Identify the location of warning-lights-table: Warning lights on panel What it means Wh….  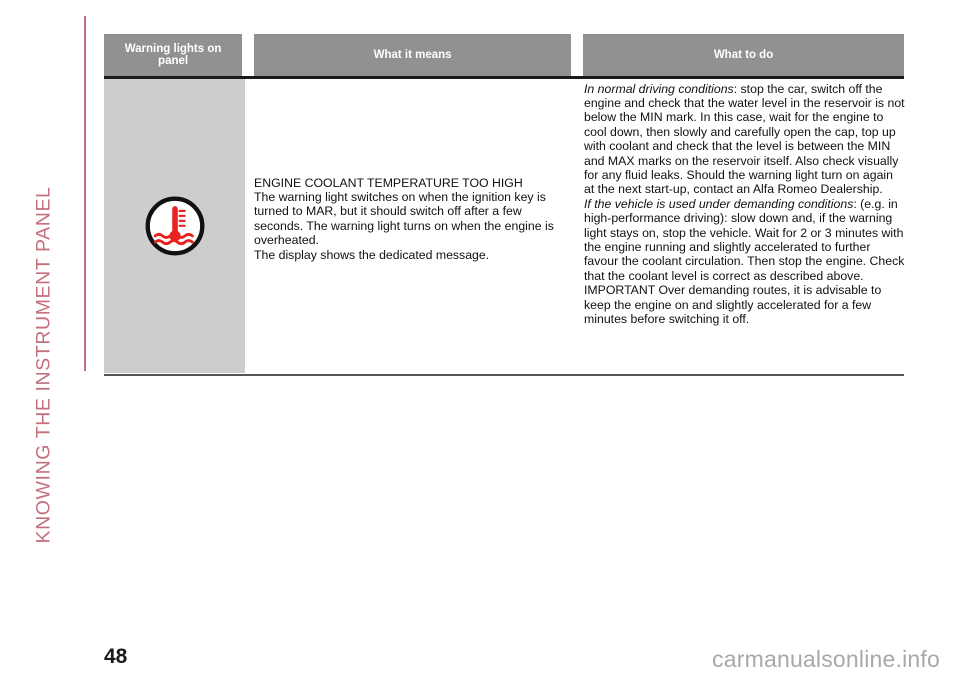
(504, 55).